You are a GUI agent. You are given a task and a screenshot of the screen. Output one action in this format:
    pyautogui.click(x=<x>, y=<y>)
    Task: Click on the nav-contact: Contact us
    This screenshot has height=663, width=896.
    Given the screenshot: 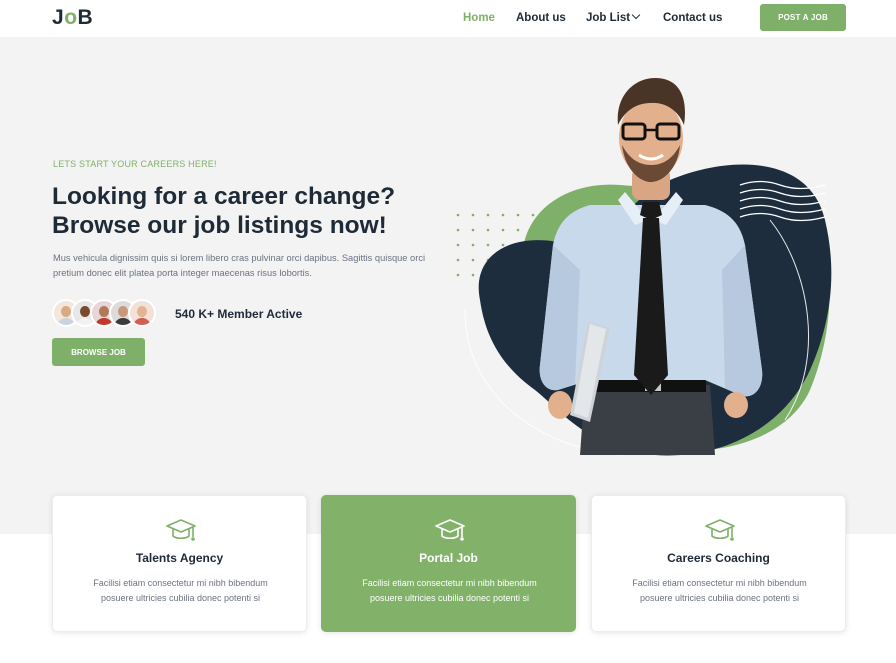 What is the action you would take?
    pyautogui.click(x=692, y=18)
    